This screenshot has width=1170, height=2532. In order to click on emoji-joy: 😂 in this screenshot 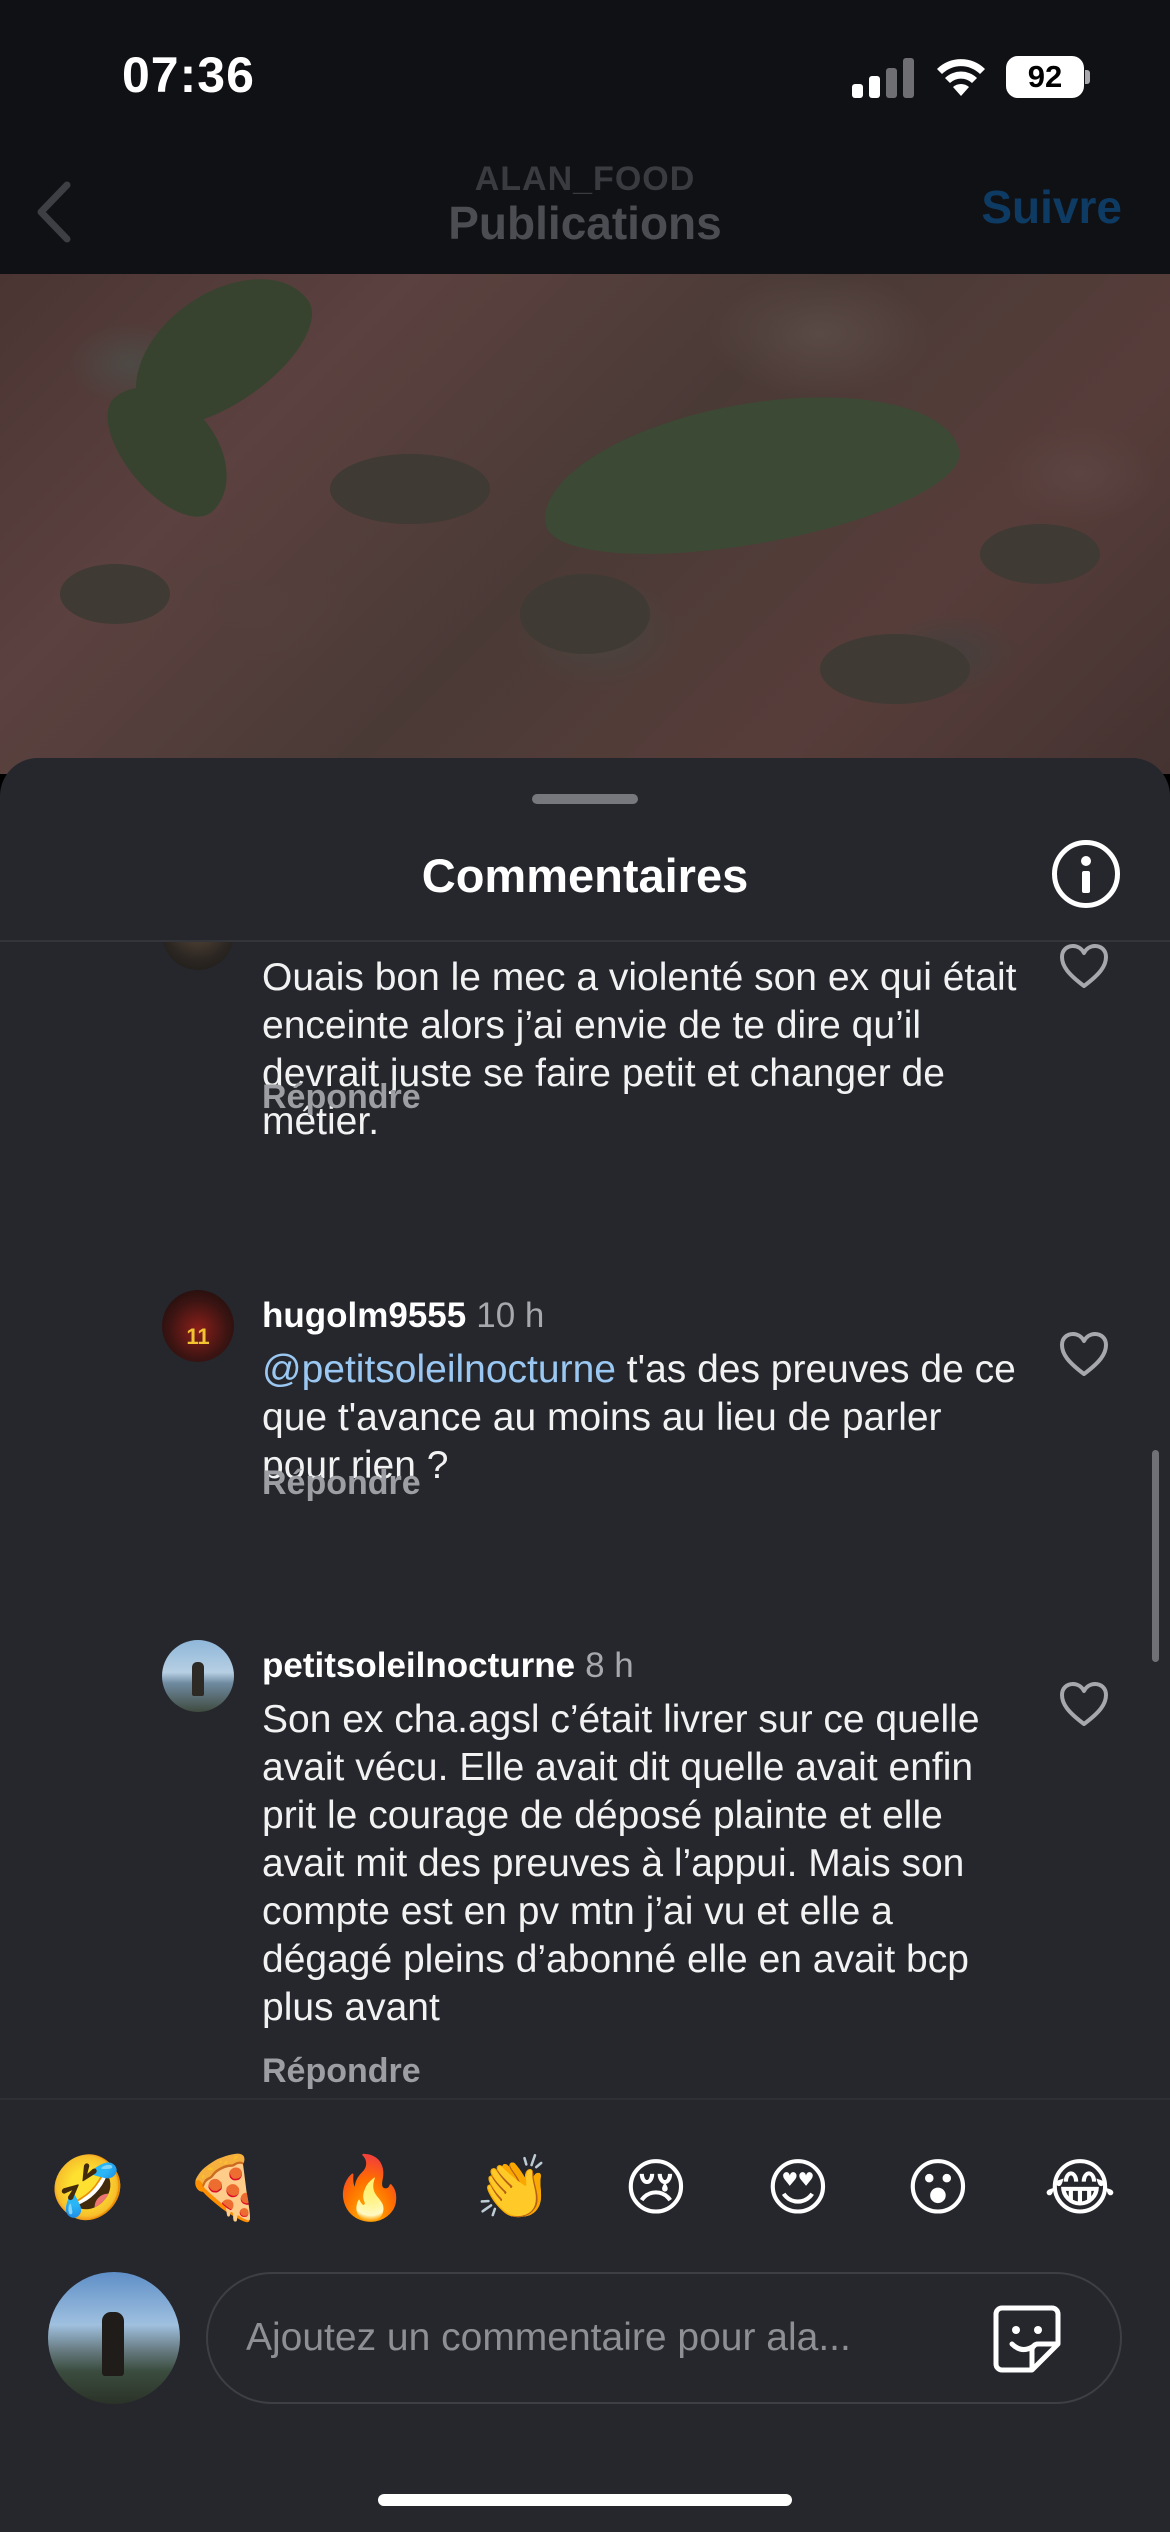, I will do `click(1080, 2188)`.